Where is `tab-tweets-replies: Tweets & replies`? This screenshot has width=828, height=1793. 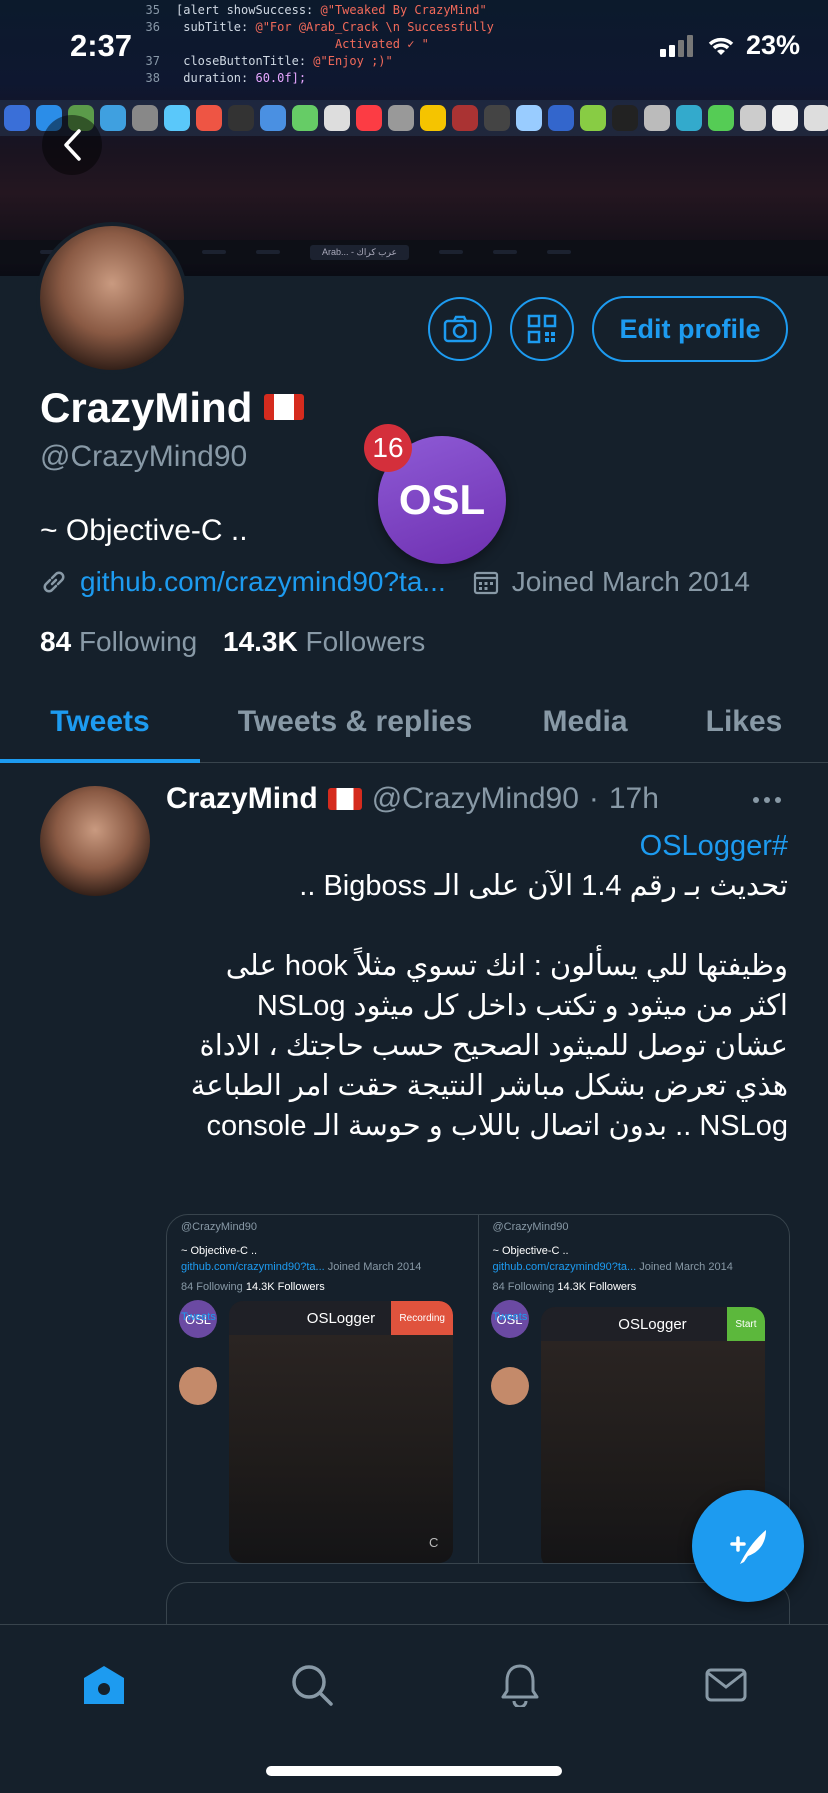
tab-tweets-replies: Tweets & replies is located at coordinates (355, 722).